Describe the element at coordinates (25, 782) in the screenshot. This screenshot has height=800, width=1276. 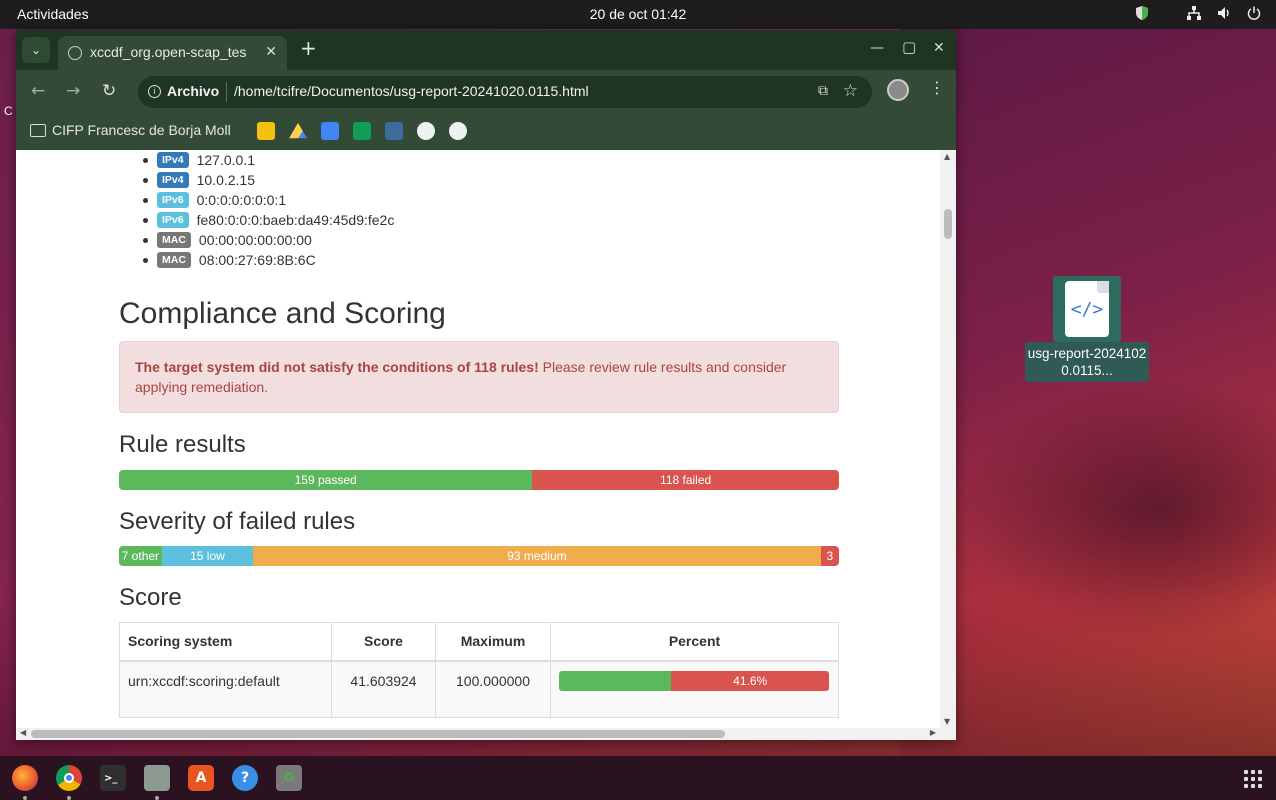
I see `firefox-icon` at that location.